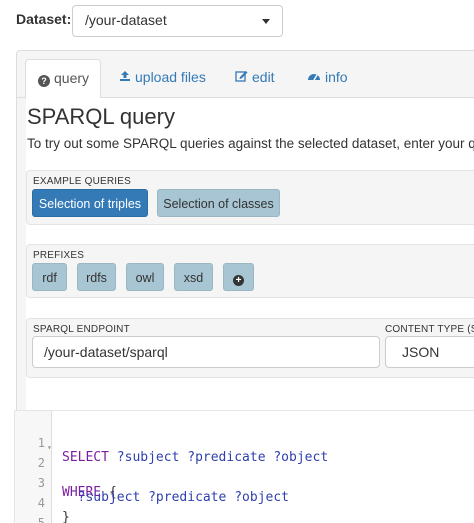  What do you see at coordinates (125, 77) in the screenshot?
I see `upload-icon` at bounding box center [125, 77].